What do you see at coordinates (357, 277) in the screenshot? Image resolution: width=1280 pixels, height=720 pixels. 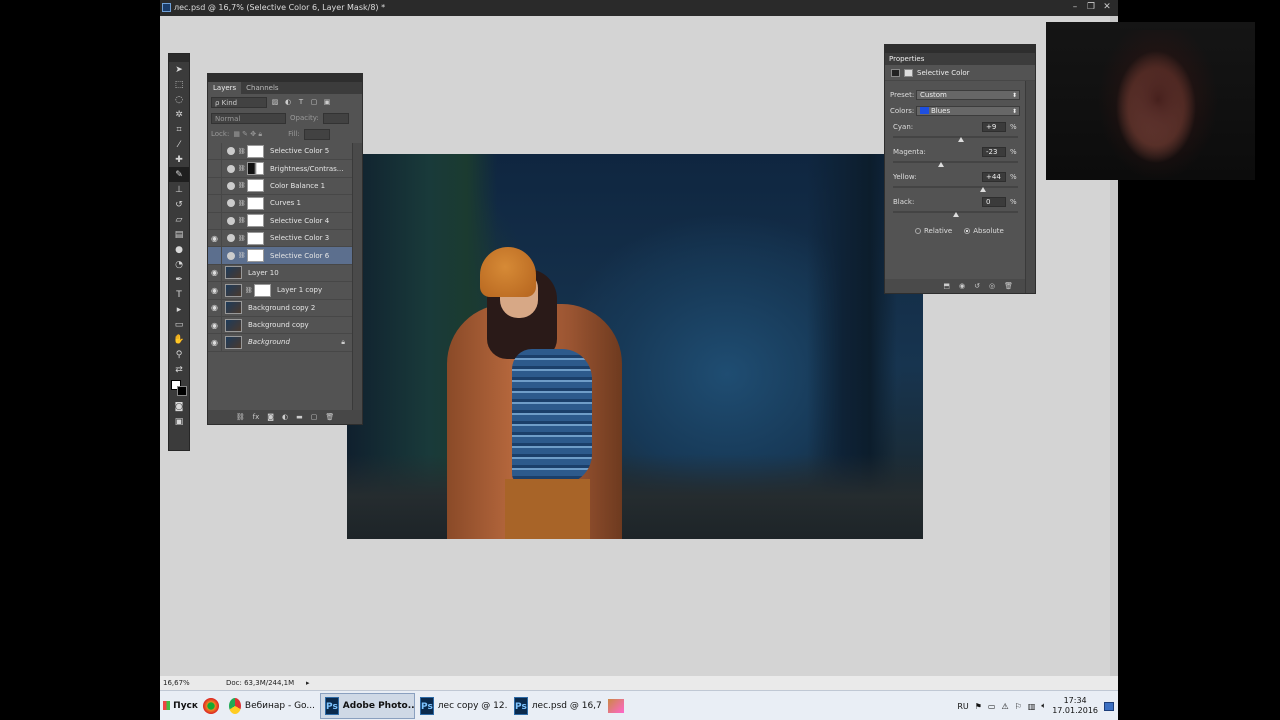 I see `layers-scrollbar` at bounding box center [357, 277].